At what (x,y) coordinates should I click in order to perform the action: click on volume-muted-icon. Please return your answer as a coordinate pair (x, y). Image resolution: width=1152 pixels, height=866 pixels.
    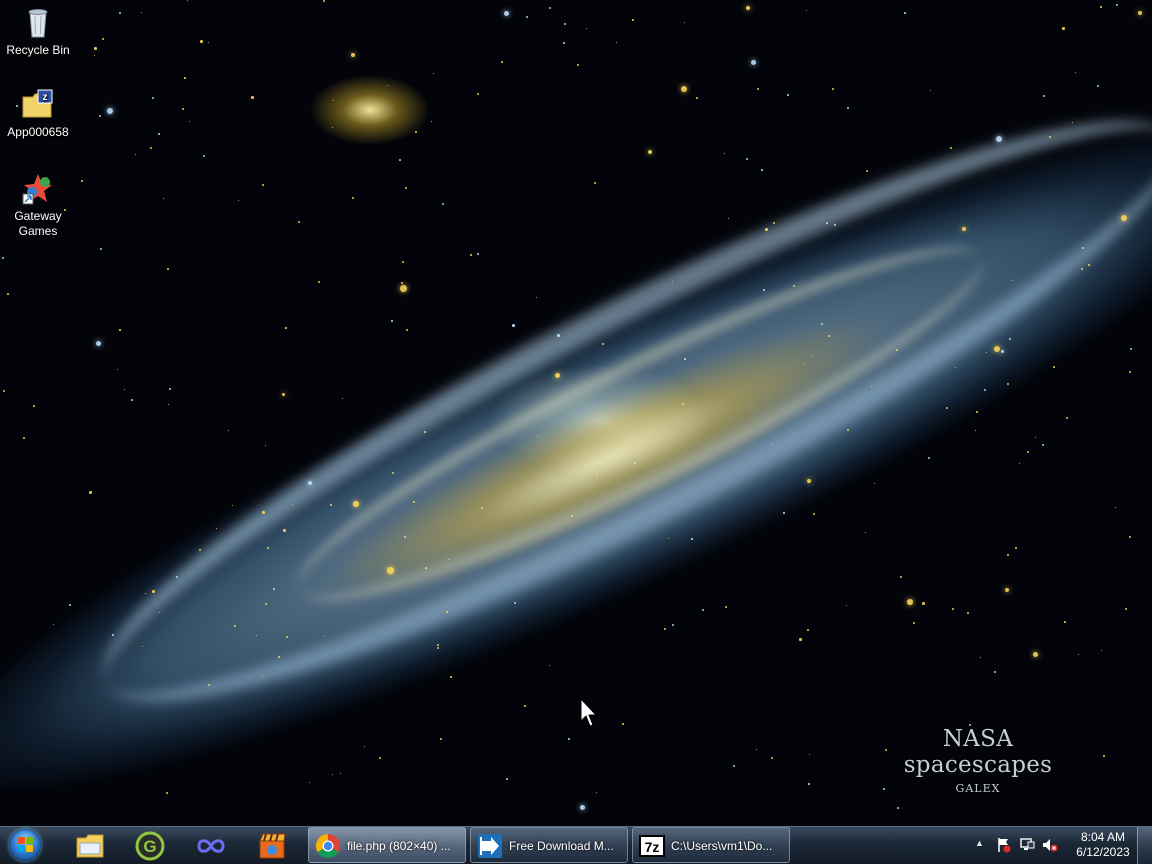
    Looking at the image, I should click on (1050, 845).